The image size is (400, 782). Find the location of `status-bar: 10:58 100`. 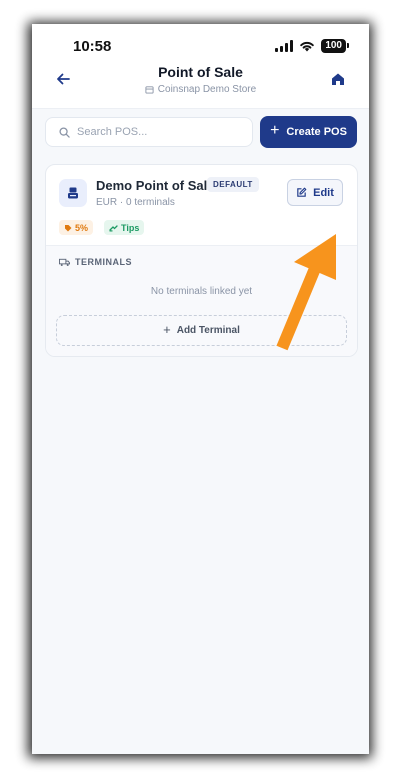

status-bar: 10:58 100 is located at coordinates (200, 47).